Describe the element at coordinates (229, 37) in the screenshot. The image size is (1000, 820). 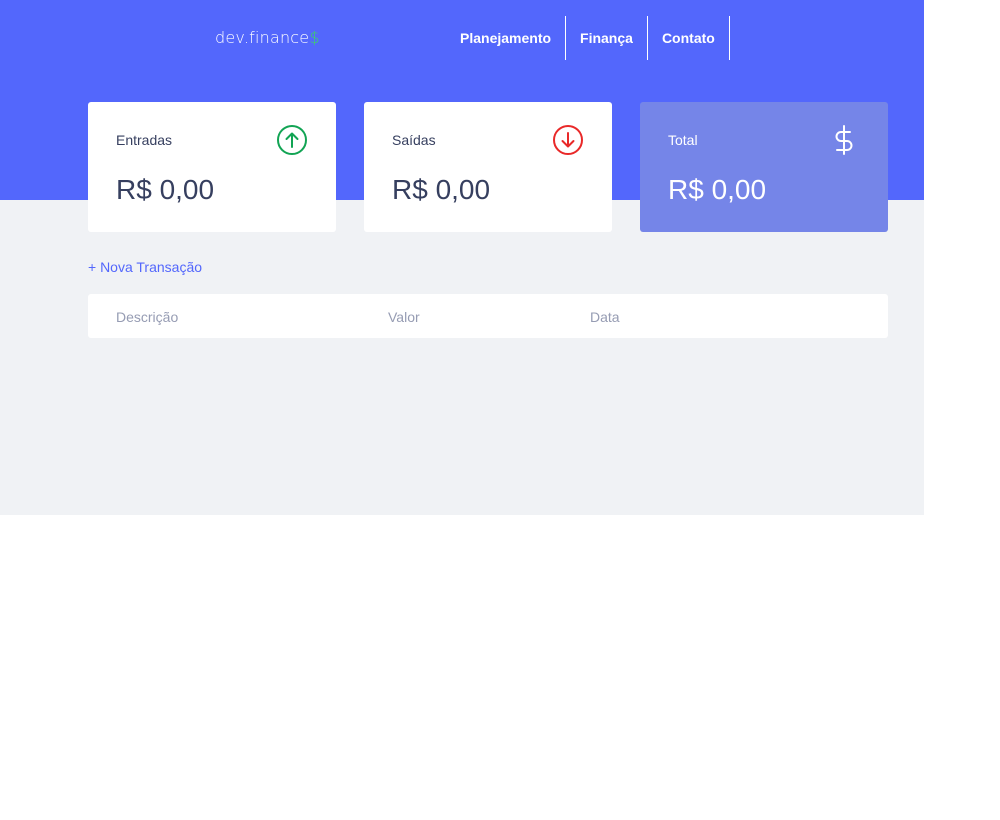
I see `logo-text-dev: dev` at that location.